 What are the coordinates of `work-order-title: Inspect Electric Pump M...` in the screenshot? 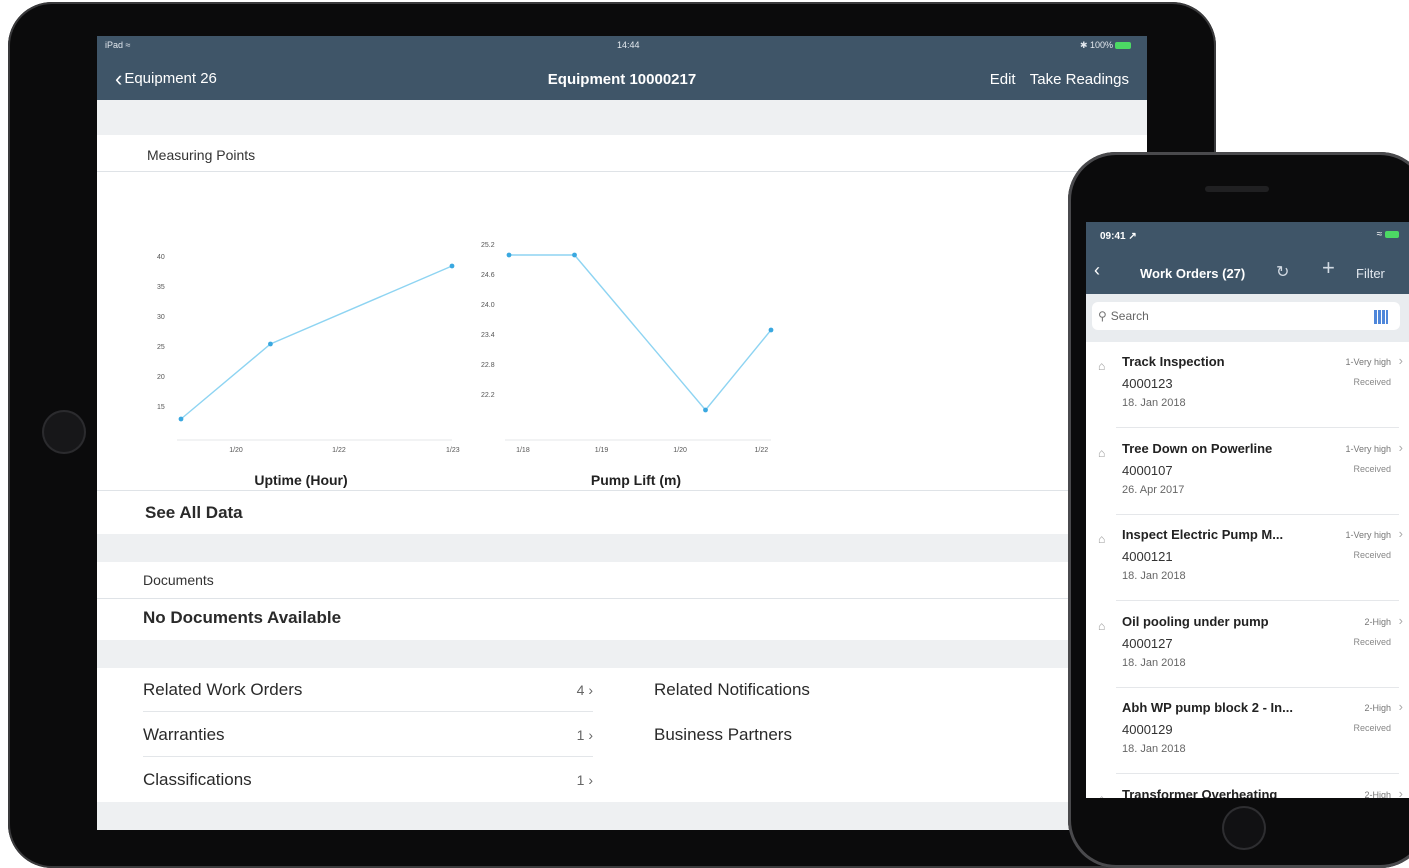 It's located at (1203, 534).